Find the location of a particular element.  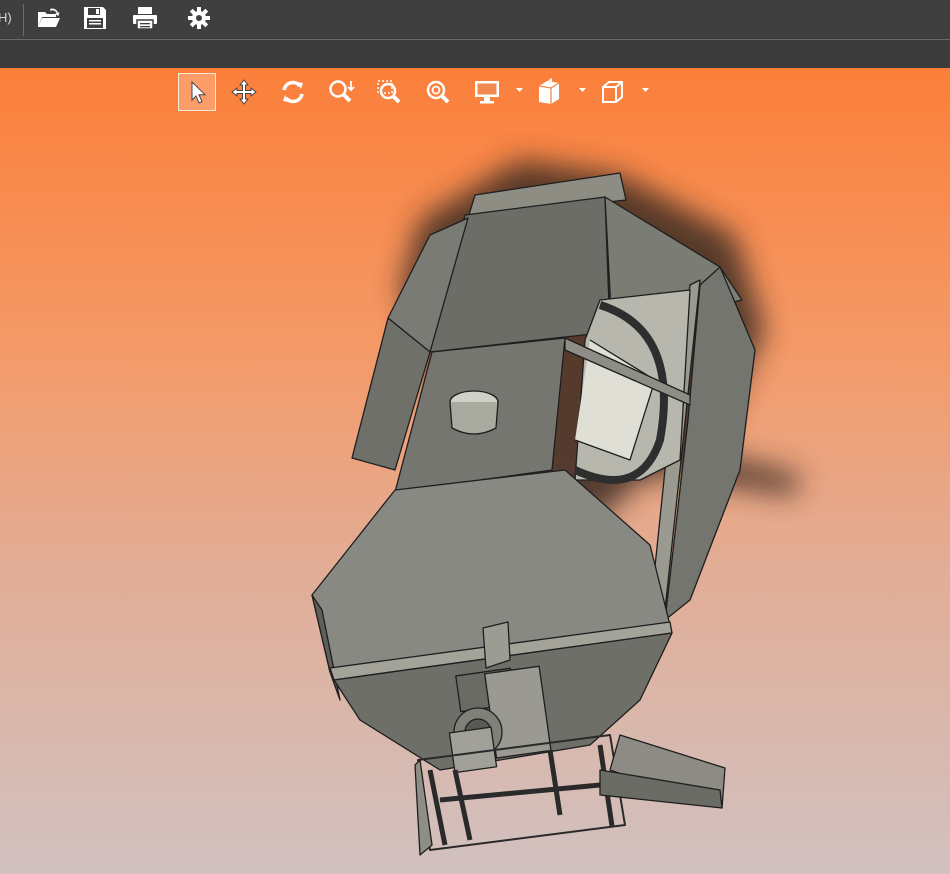

print-icon is located at coordinates (145, 18).